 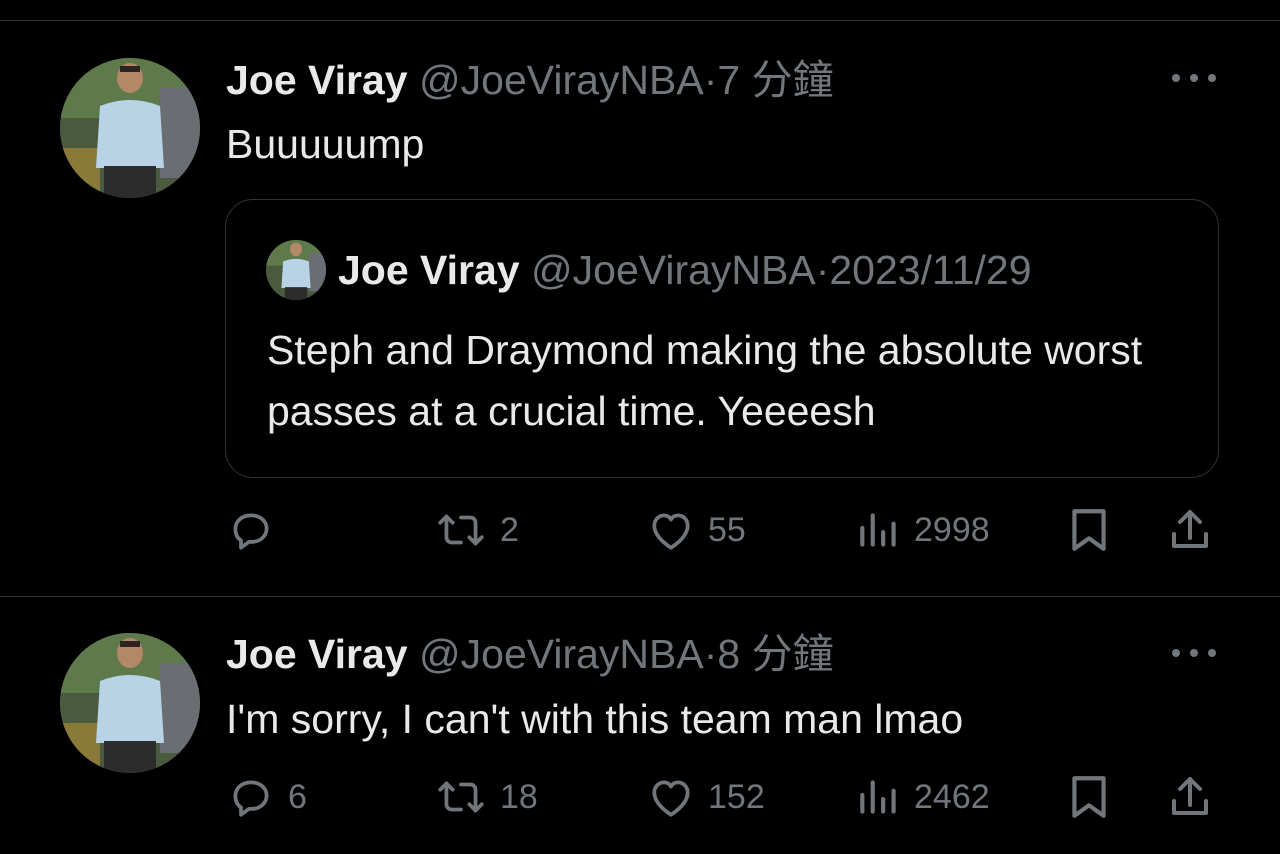 What do you see at coordinates (775, 80) in the screenshot?
I see `timestamp: 7 分鐘` at bounding box center [775, 80].